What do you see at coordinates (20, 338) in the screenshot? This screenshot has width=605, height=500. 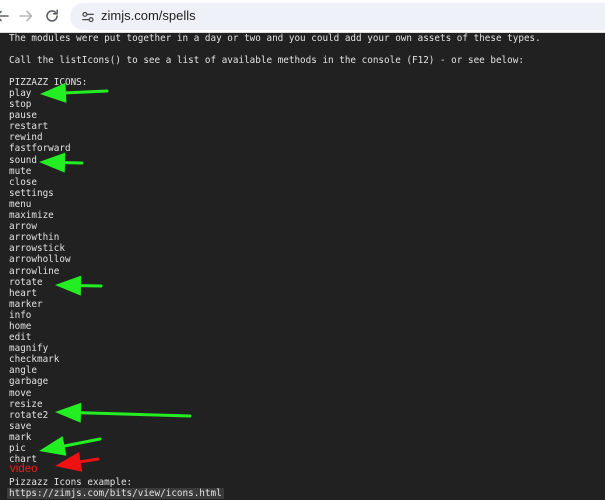 I see `icon-list-item-edit: edit` at bounding box center [20, 338].